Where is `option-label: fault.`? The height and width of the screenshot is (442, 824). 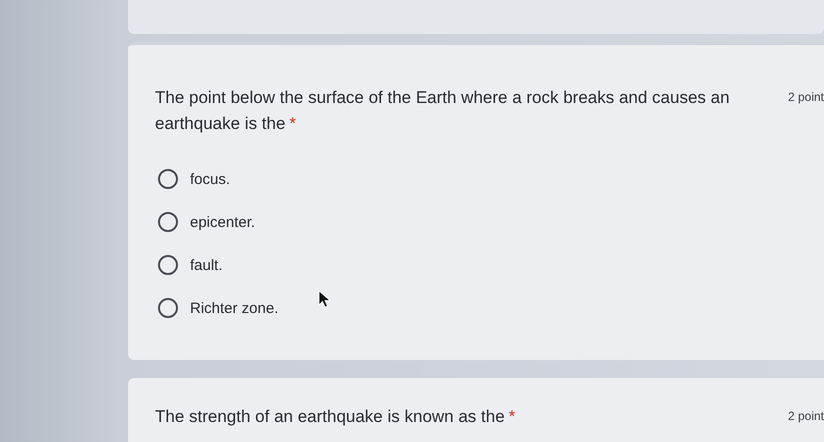 option-label: fault. is located at coordinates (206, 265).